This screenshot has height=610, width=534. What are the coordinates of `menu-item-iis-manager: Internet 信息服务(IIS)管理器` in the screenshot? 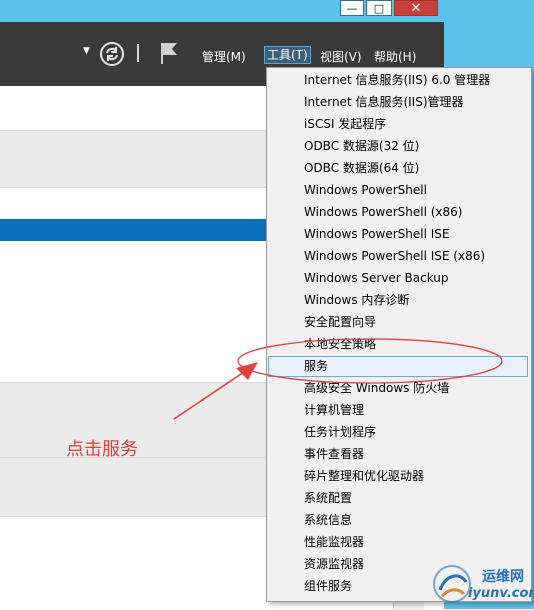 It's located at (399, 102).